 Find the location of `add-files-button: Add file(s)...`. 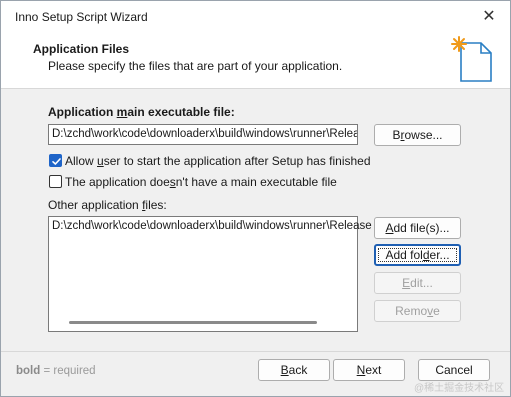

add-files-button: Add file(s)... is located at coordinates (417, 228).